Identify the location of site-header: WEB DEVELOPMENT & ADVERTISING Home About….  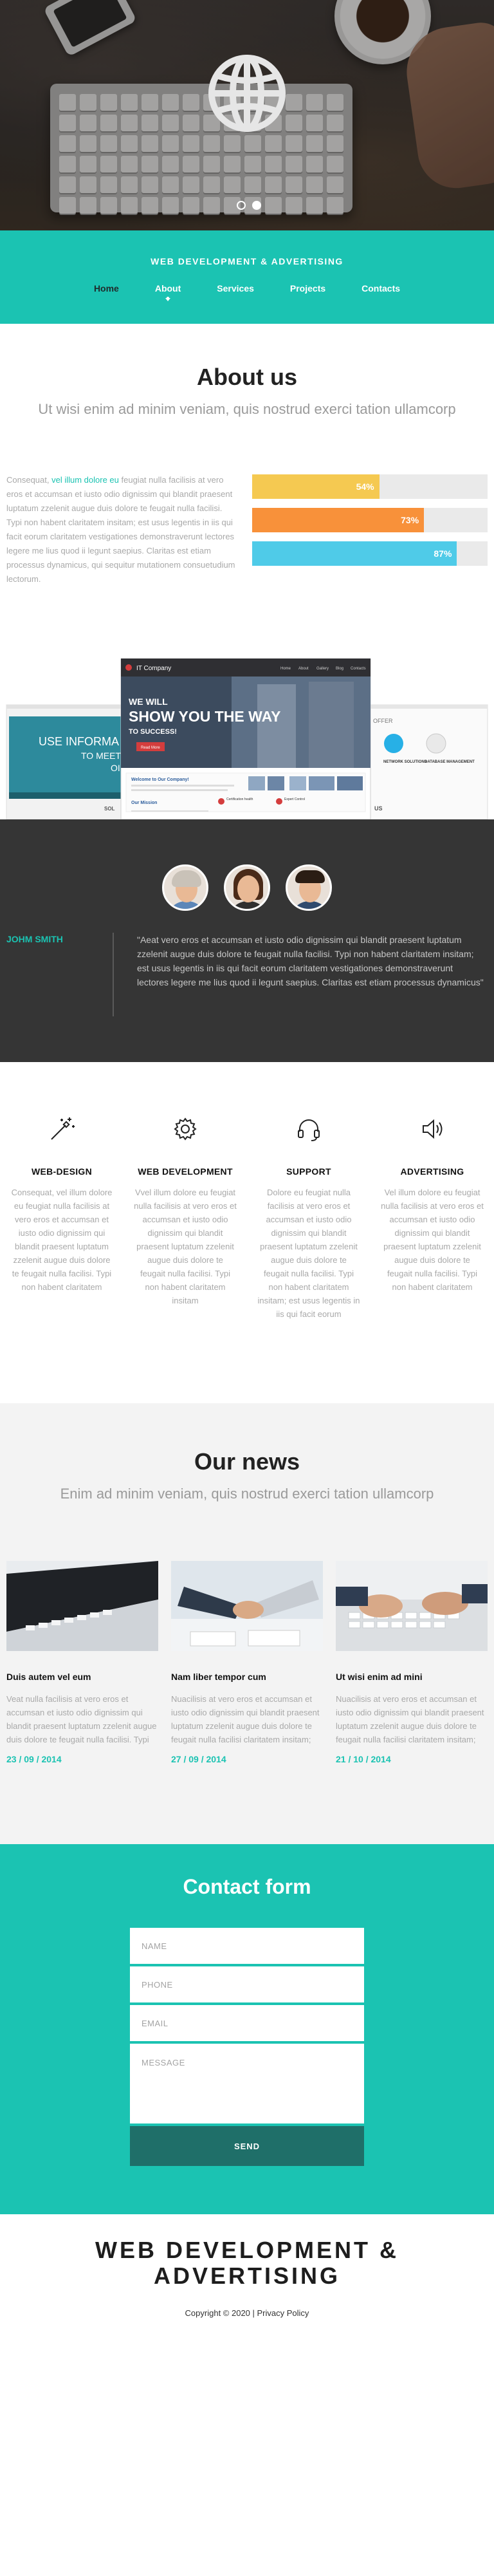
(247, 277).